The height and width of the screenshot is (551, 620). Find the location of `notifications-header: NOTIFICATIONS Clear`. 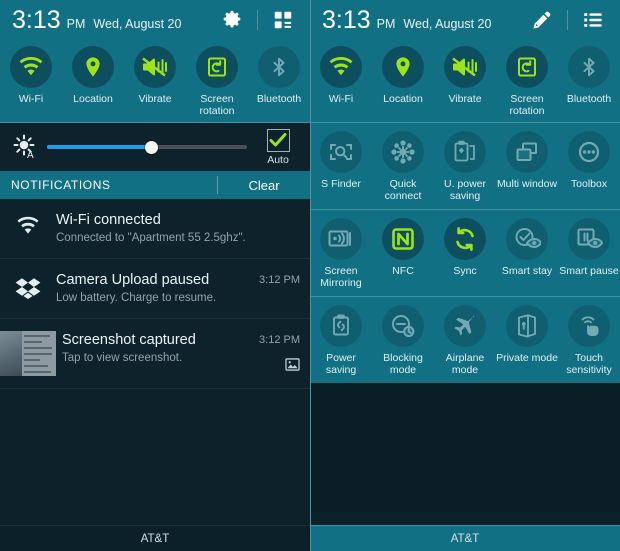

notifications-header: NOTIFICATIONS Clear is located at coordinates (155, 185).